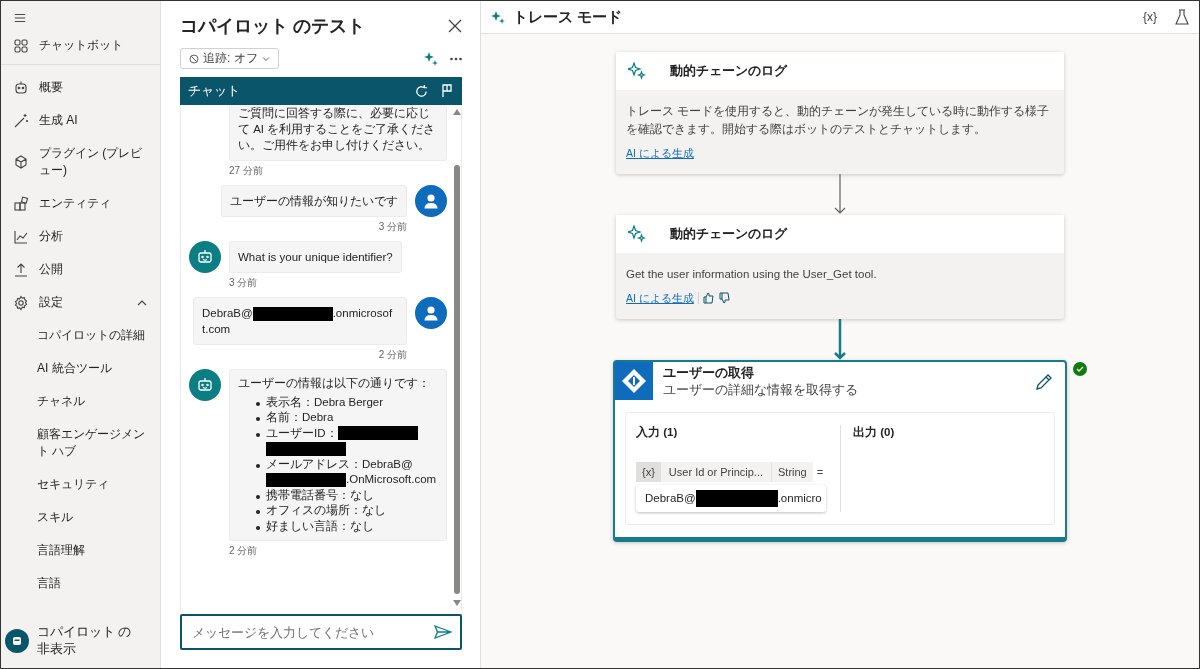  Describe the element at coordinates (455, 26) in the screenshot. I see `close-icon` at that location.